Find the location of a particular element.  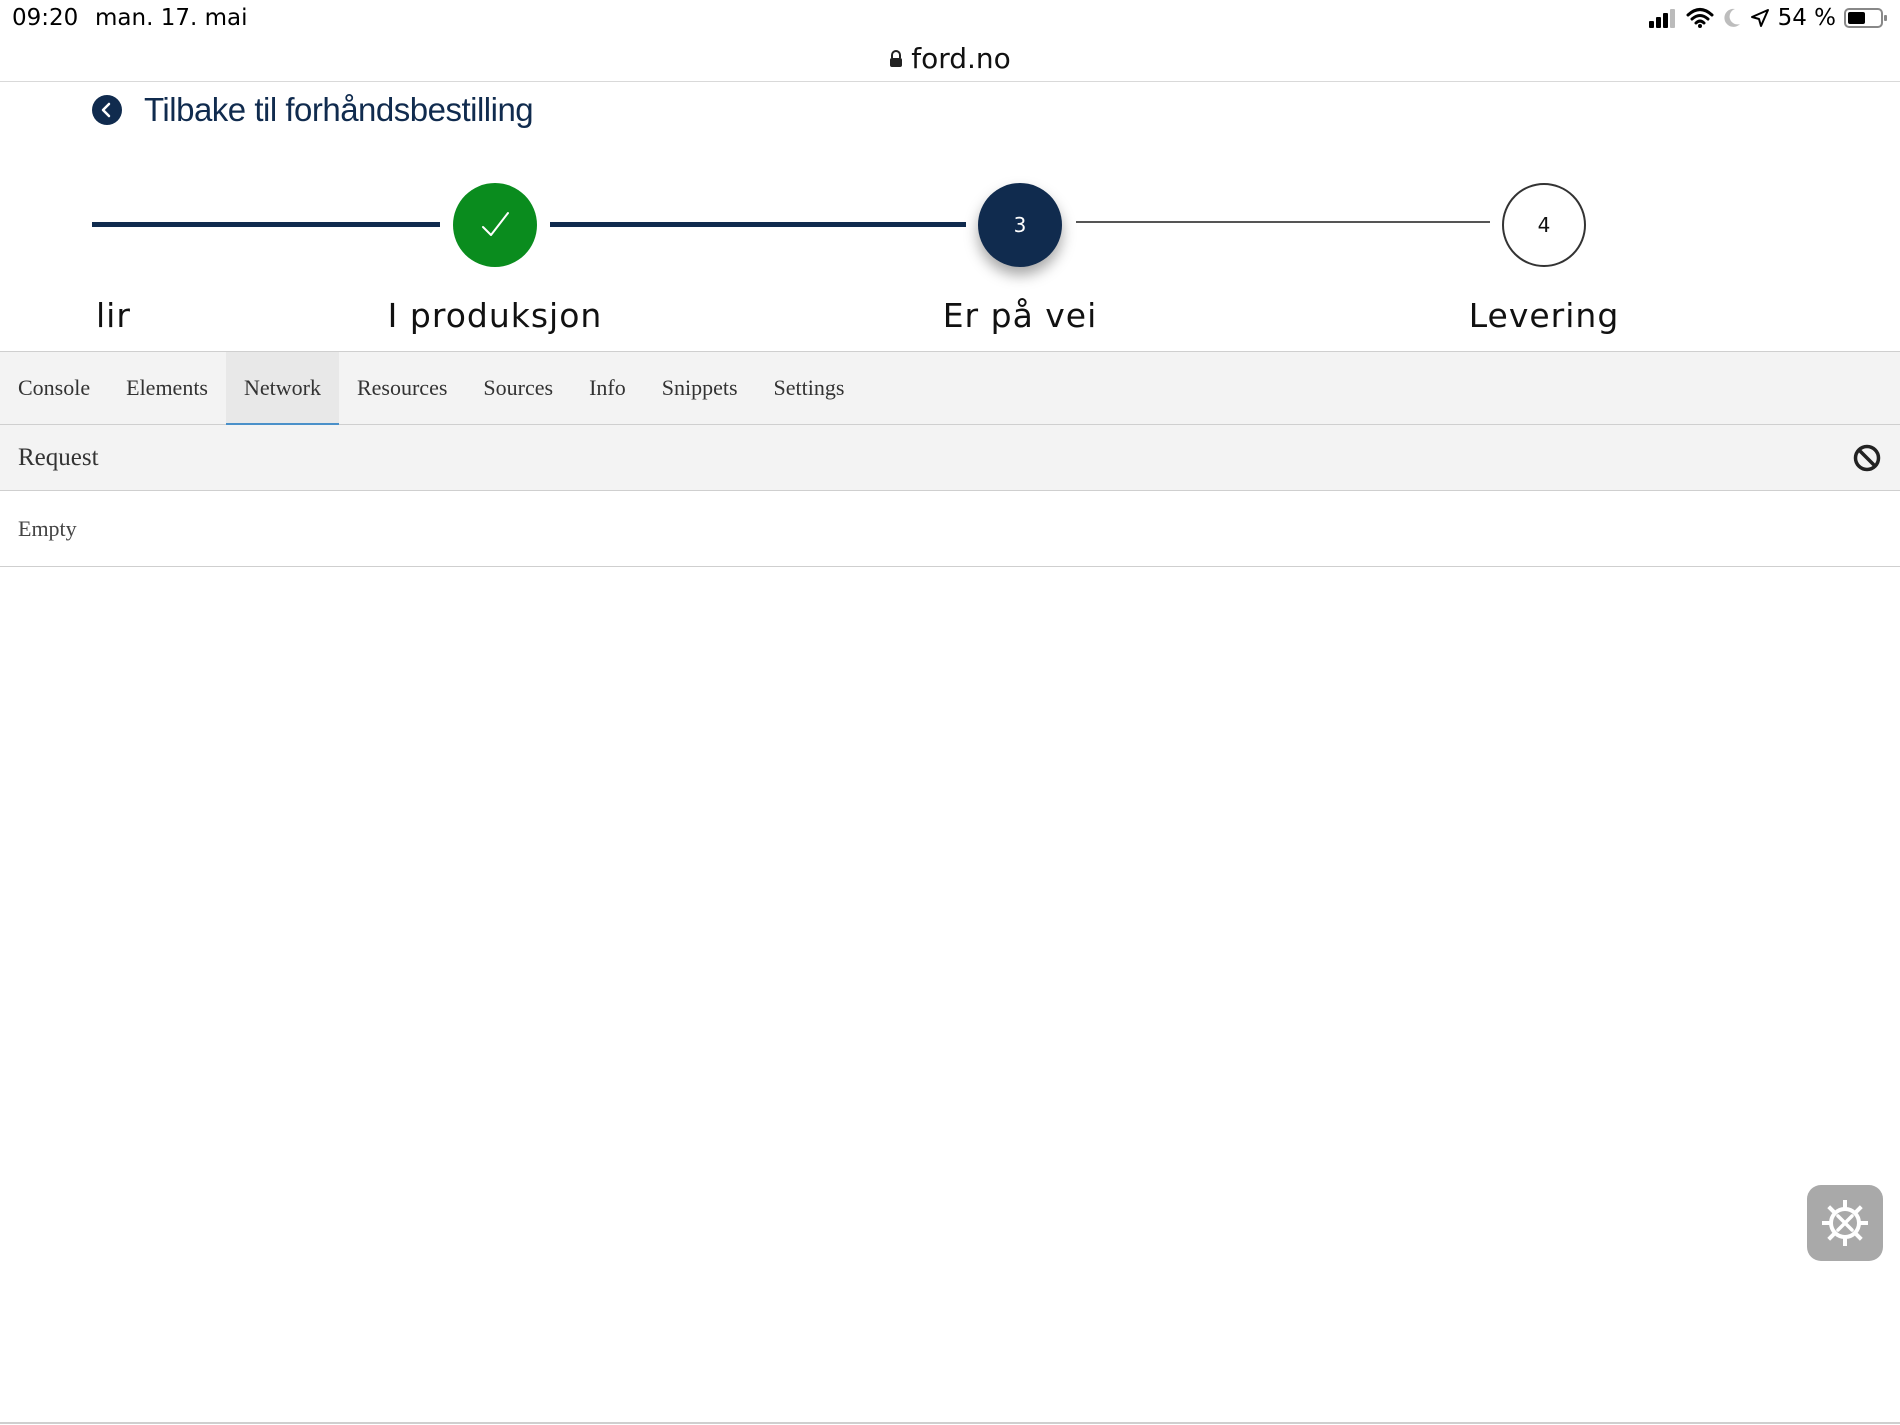

tab-resources: Resources is located at coordinates (402, 388).